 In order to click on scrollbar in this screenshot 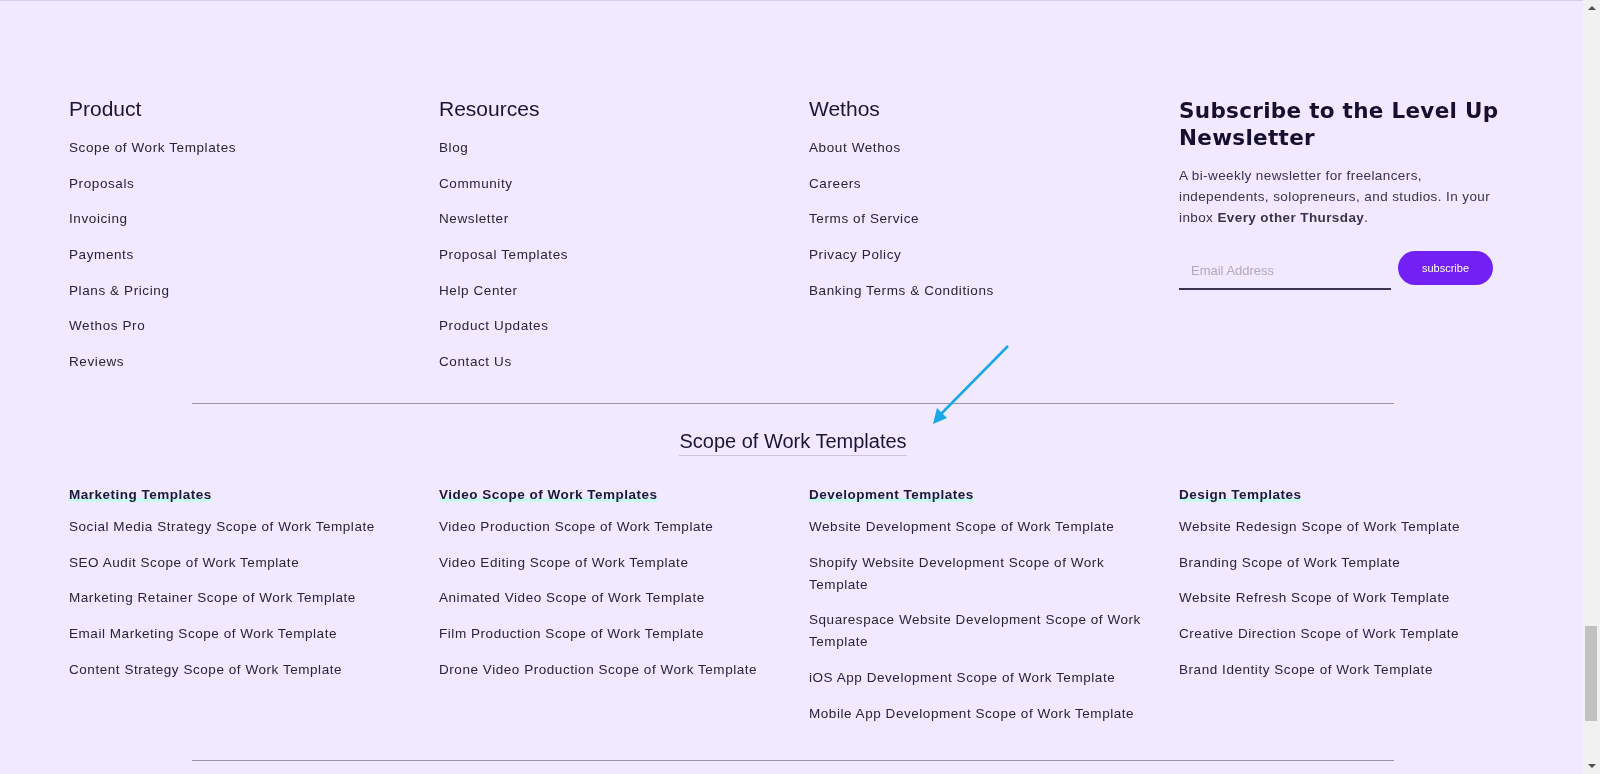, I will do `click(1591, 387)`.